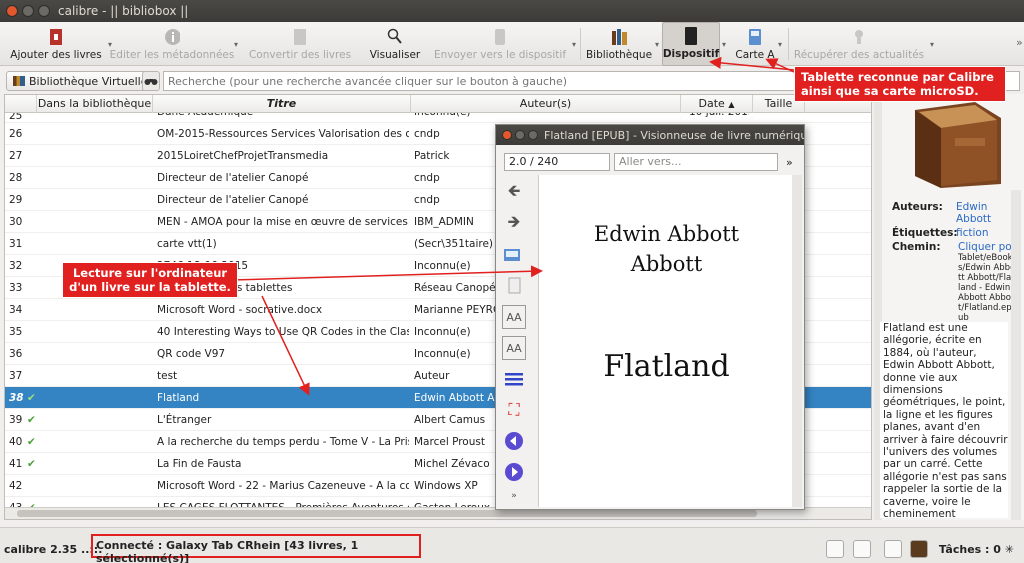 The image size is (1024, 563). Describe the element at coordinates (184, 420) in the screenshot. I see `row-title: L'Étranger` at that location.